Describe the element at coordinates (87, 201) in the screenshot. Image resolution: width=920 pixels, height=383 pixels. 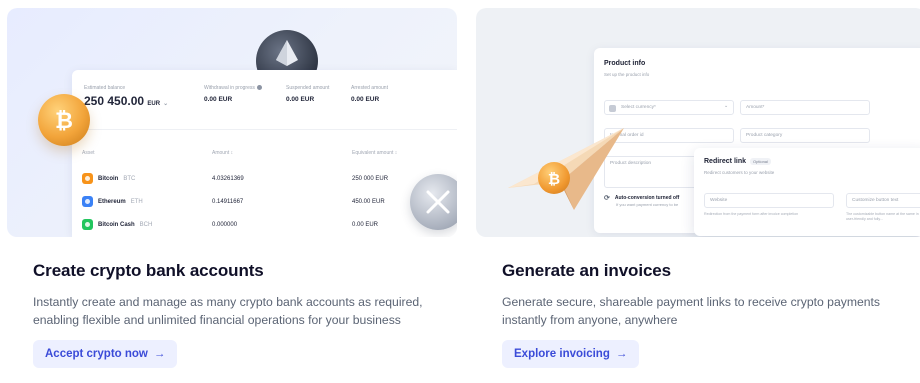
I see `ethereum-icon` at that location.